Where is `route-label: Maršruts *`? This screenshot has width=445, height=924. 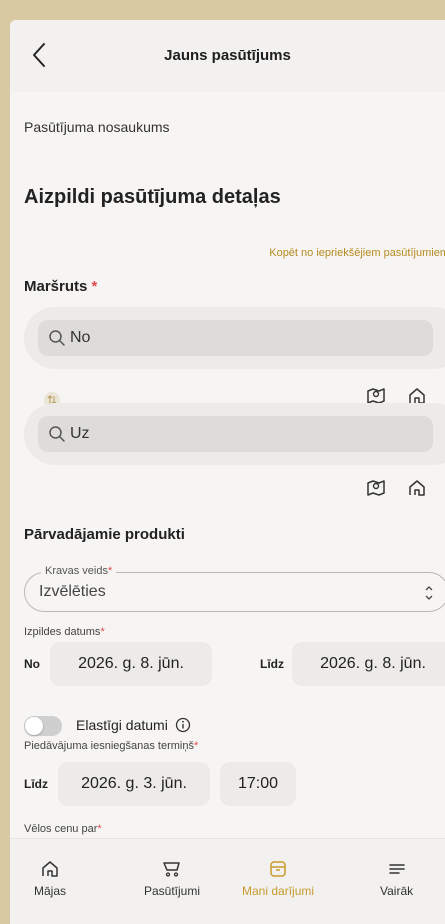
route-label: Maršruts * is located at coordinates (61, 286).